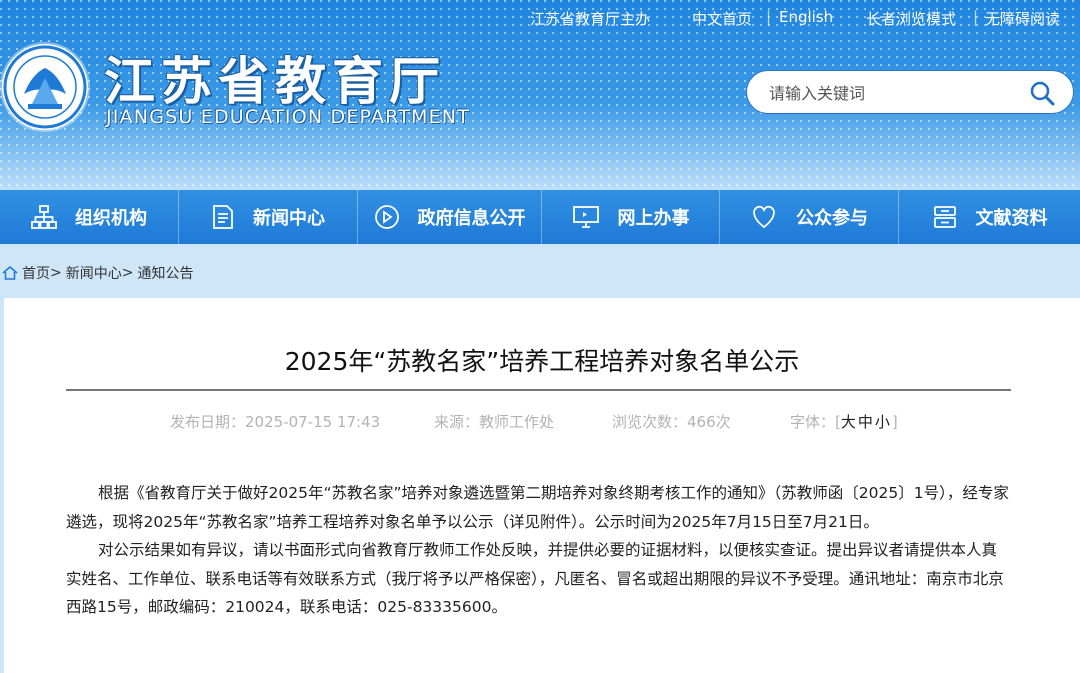 Image resolution: width=1080 pixels, height=673 pixels. Describe the element at coordinates (288, 117) in the screenshot. I see `site-title-en: JIANGSU EDUCATION DEPARTMENT` at that location.